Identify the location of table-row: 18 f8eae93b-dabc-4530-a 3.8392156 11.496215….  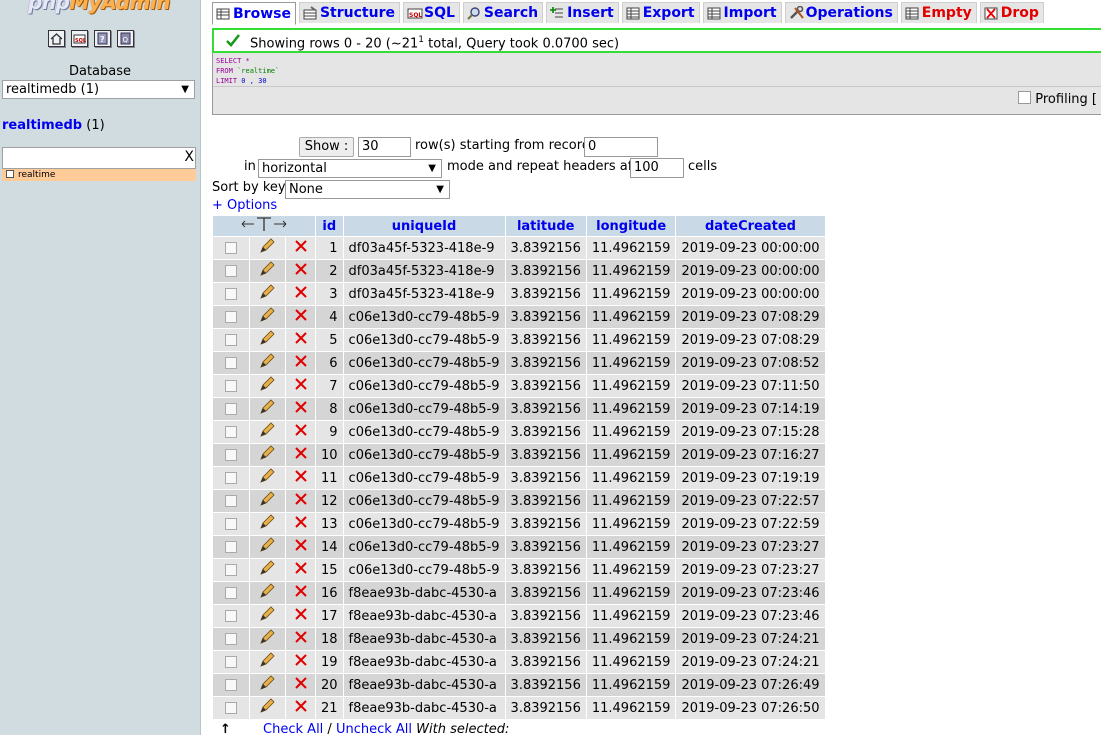
(519, 639).